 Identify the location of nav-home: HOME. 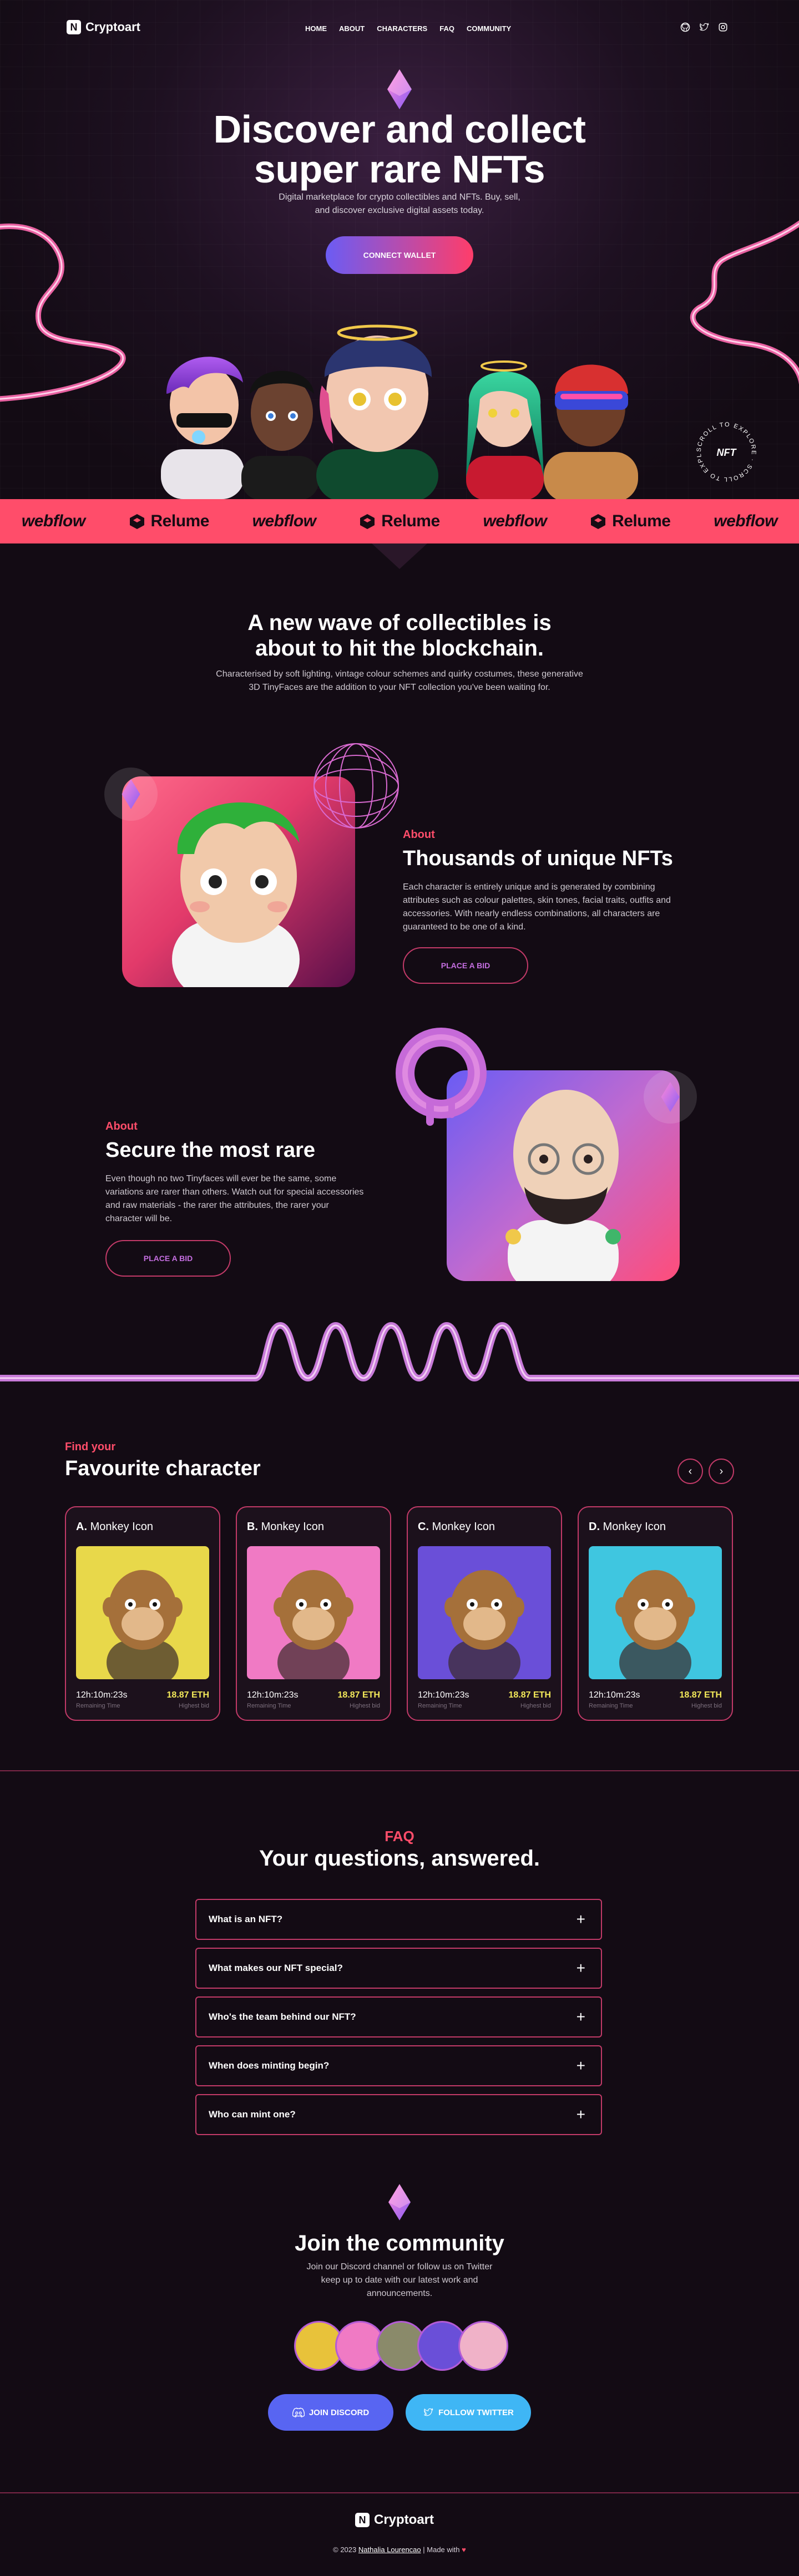
(316, 28).